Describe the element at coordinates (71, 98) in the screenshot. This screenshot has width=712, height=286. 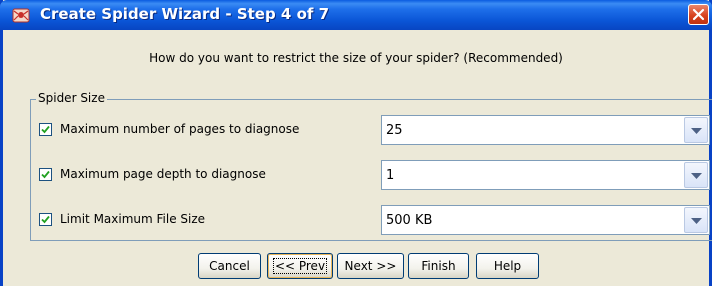
I see `group-legend: Spider Size` at that location.